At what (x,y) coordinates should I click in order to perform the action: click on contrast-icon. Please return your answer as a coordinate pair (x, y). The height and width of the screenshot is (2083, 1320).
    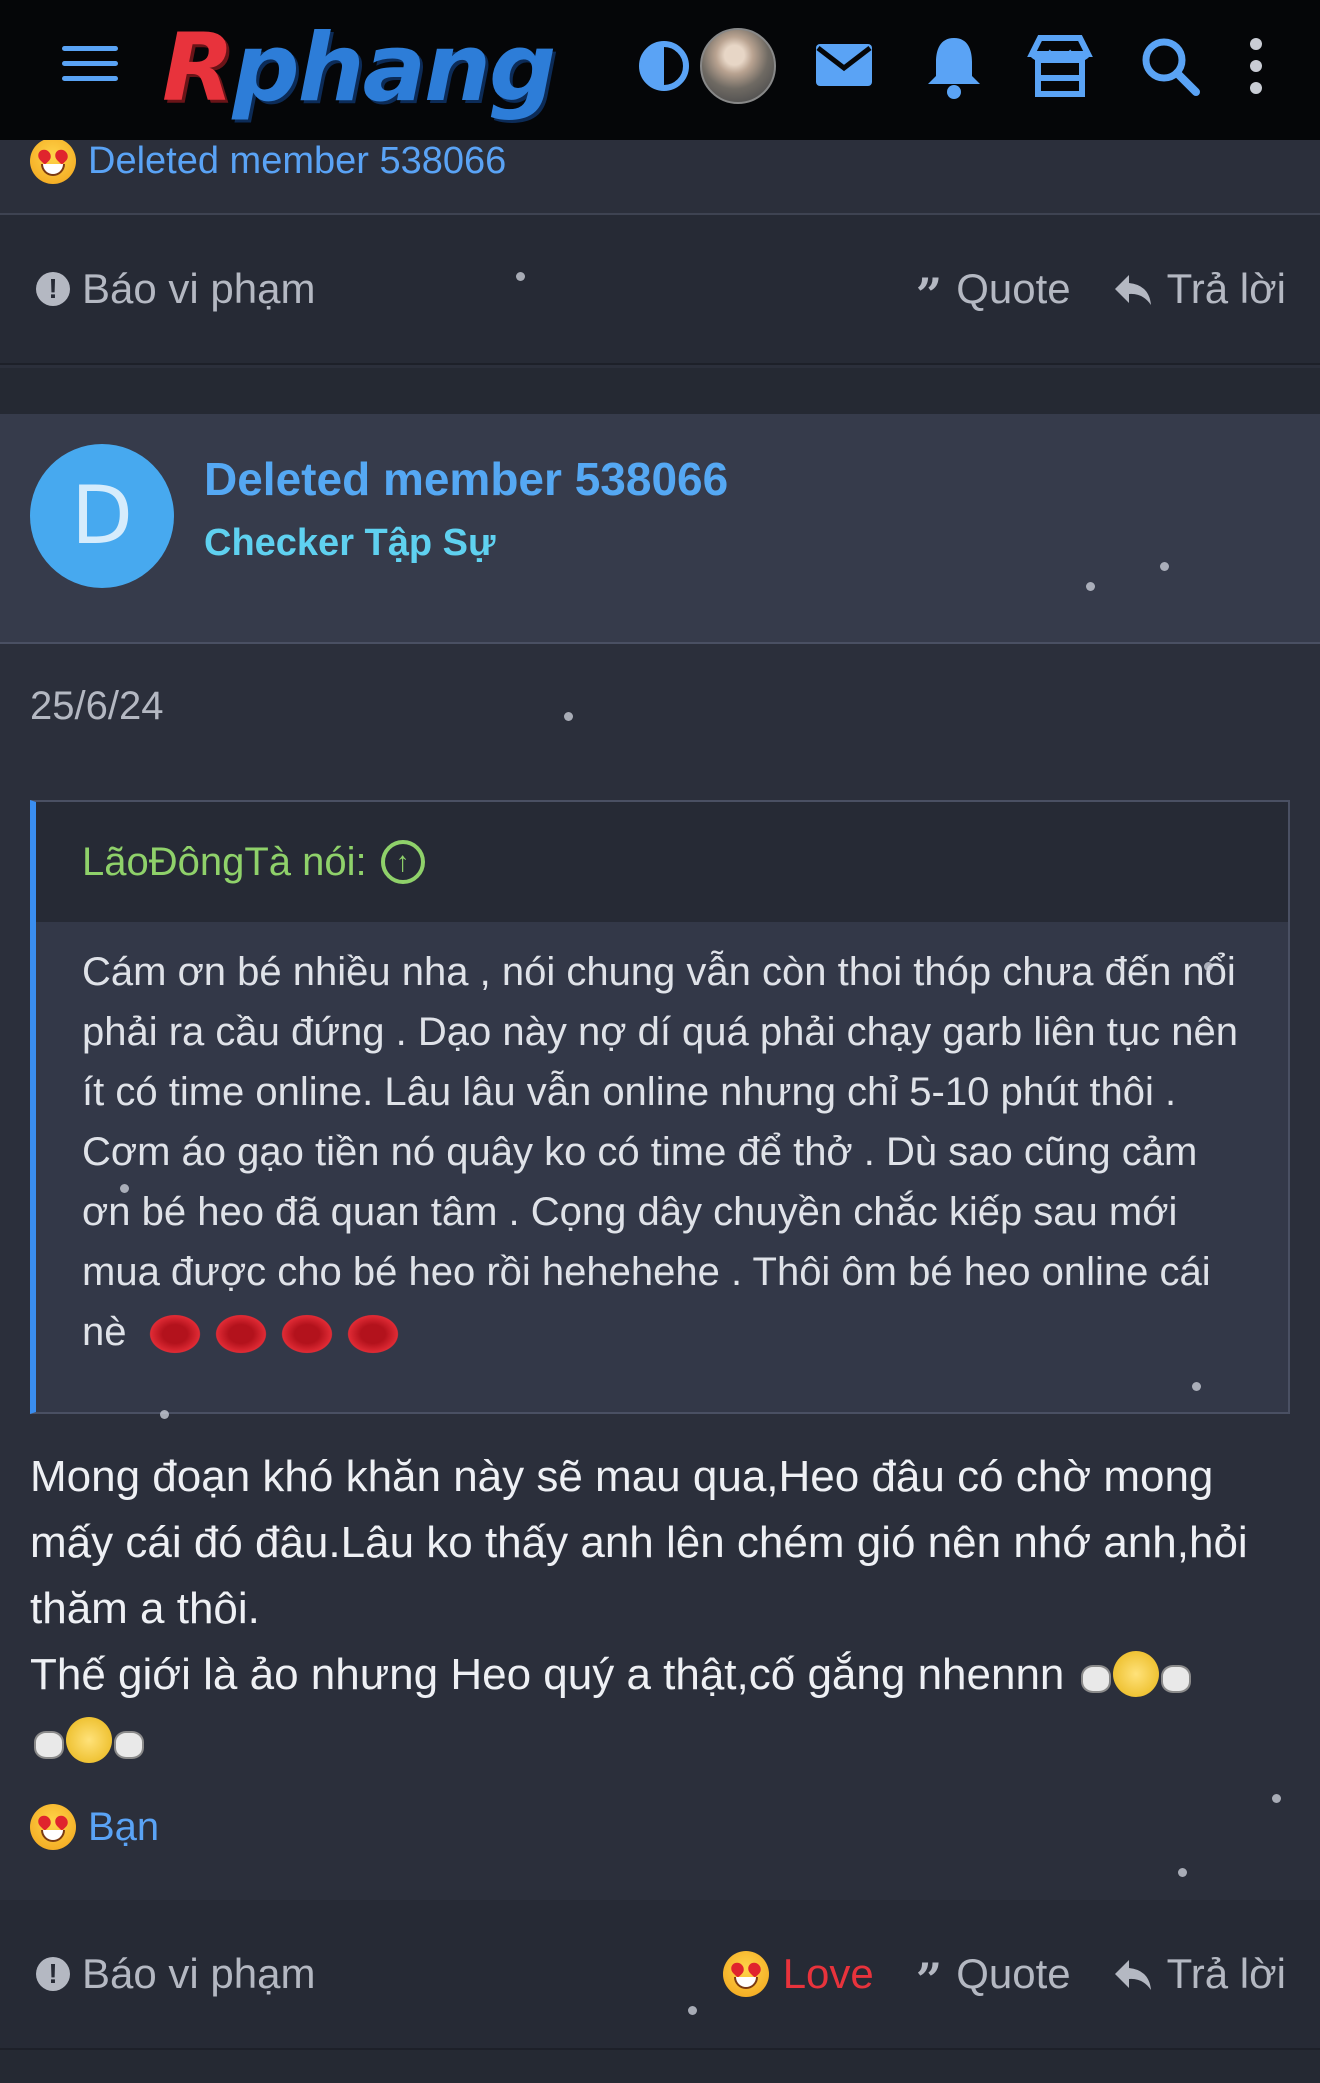
    Looking at the image, I should click on (664, 66).